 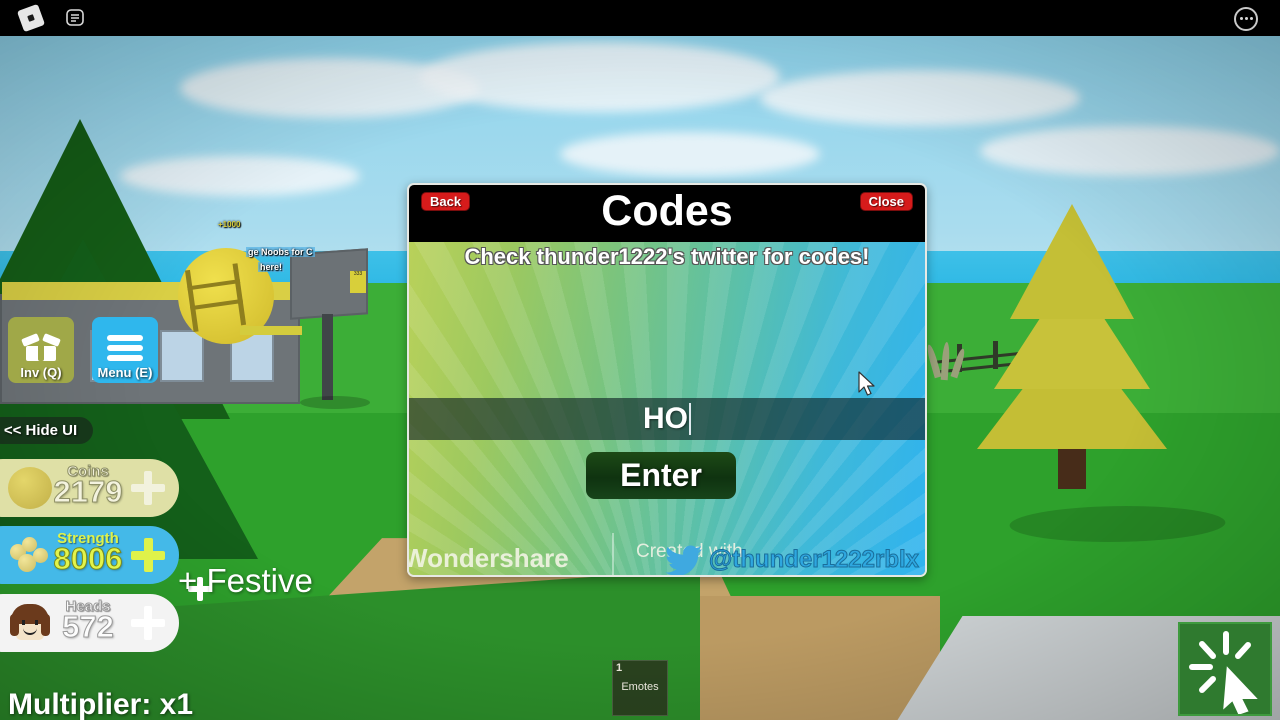 I want to click on hotbar-slot-emotes: 1 Emotes, so click(x=640, y=688).